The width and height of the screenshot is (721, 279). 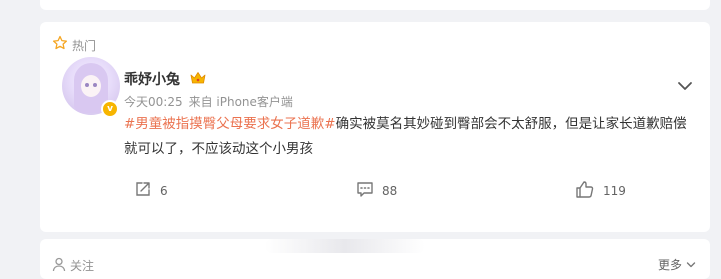 I want to click on more-label: 更多, so click(x=670, y=265).